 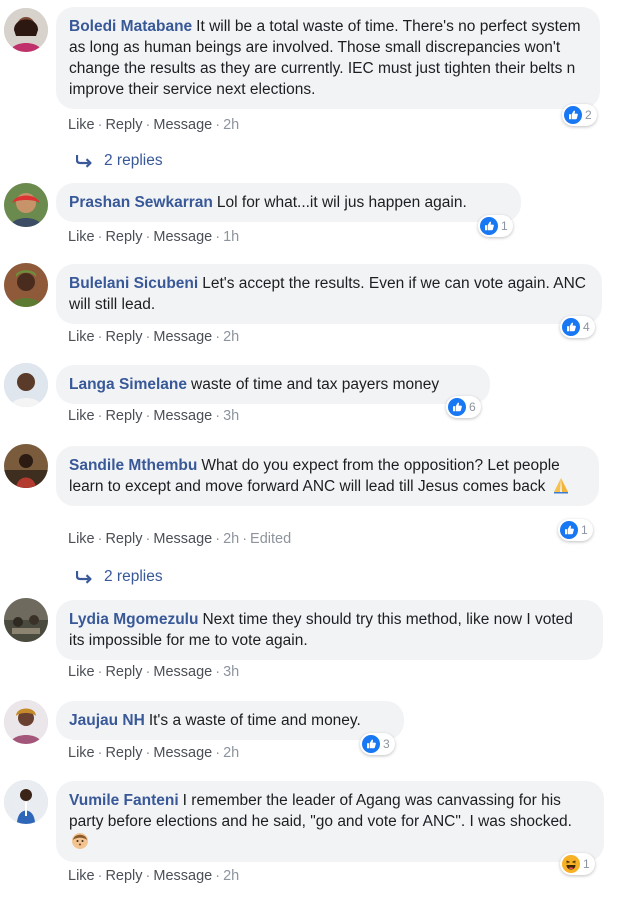 I want to click on haha-icon, so click(x=571, y=864).